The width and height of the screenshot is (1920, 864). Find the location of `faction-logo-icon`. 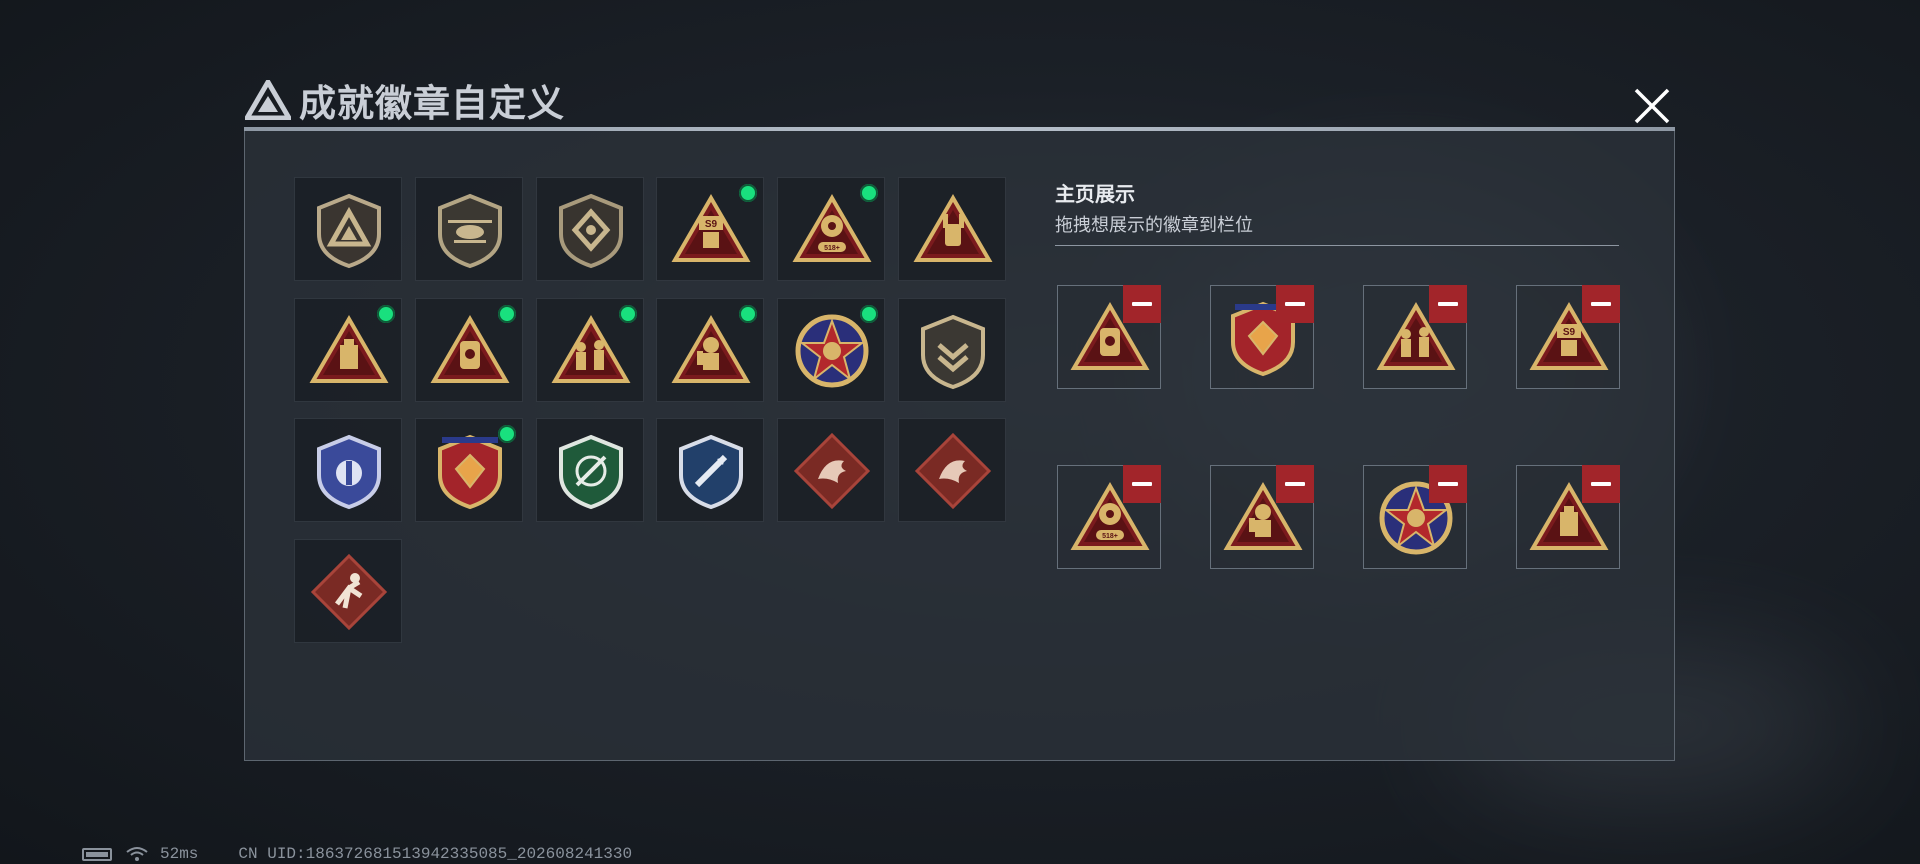

faction-logo-icon is located at coordinates (268, 100).